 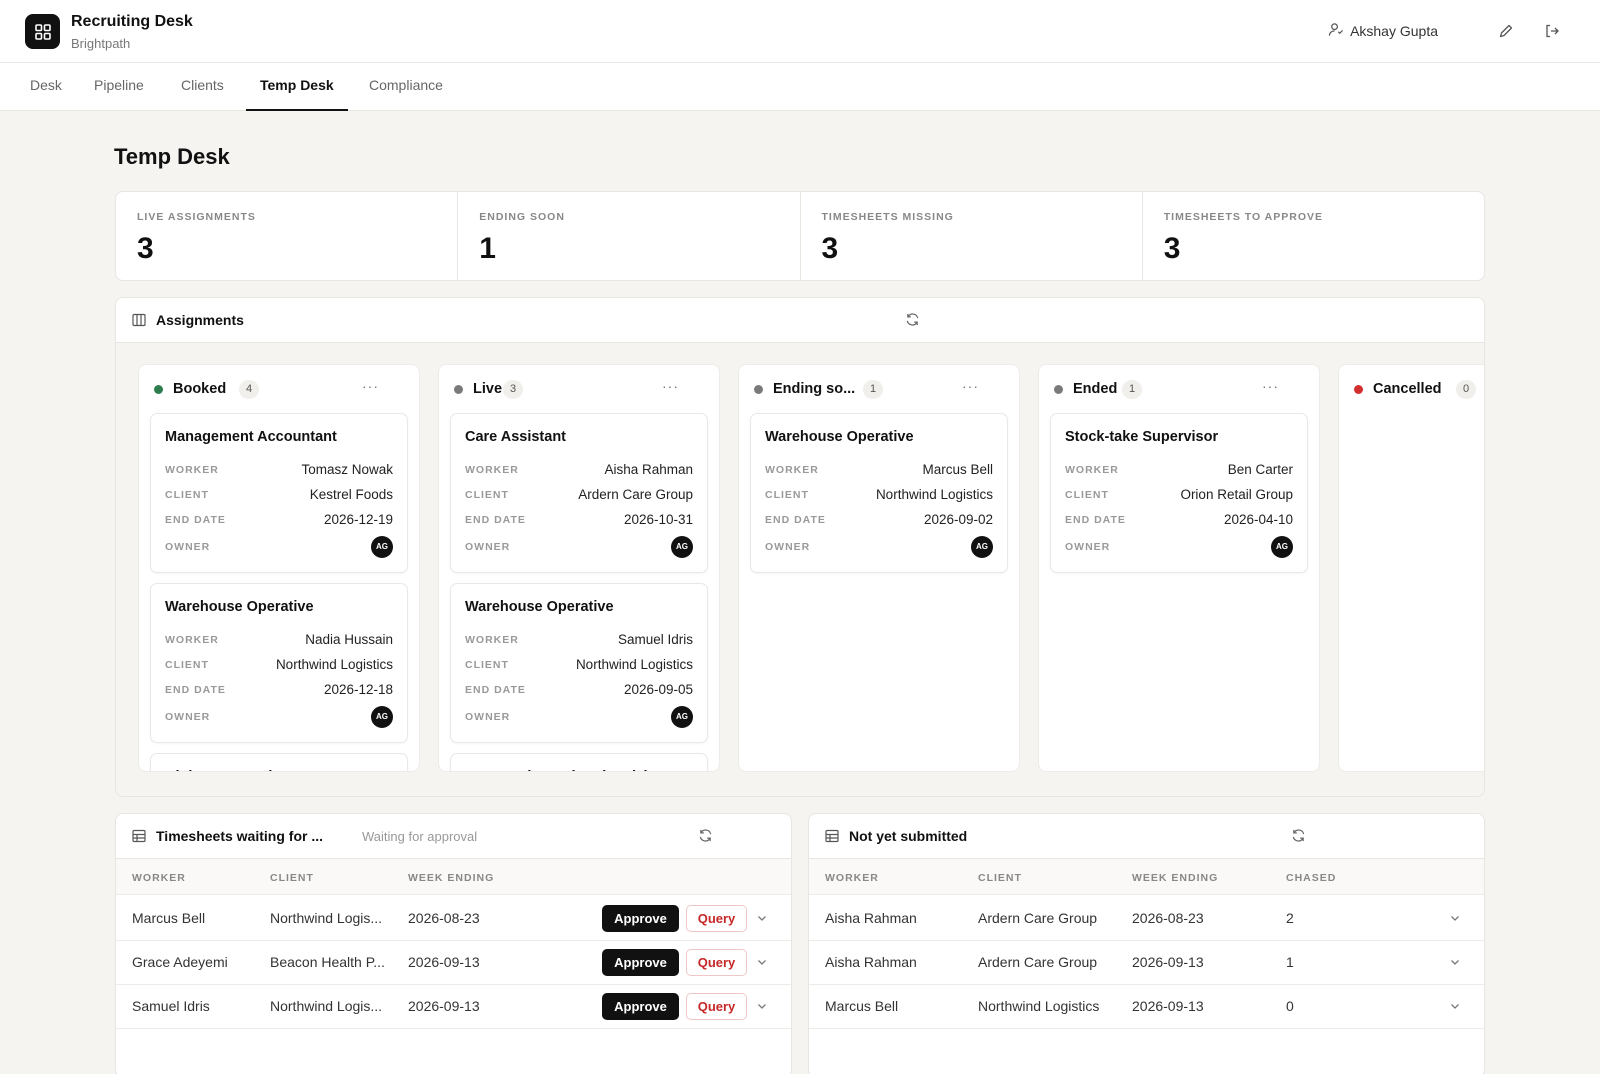 What do you see at coordinates (200, 320) in the screenshot?
I see `assignments-title: Assignments` at bounding box center [200, 320].